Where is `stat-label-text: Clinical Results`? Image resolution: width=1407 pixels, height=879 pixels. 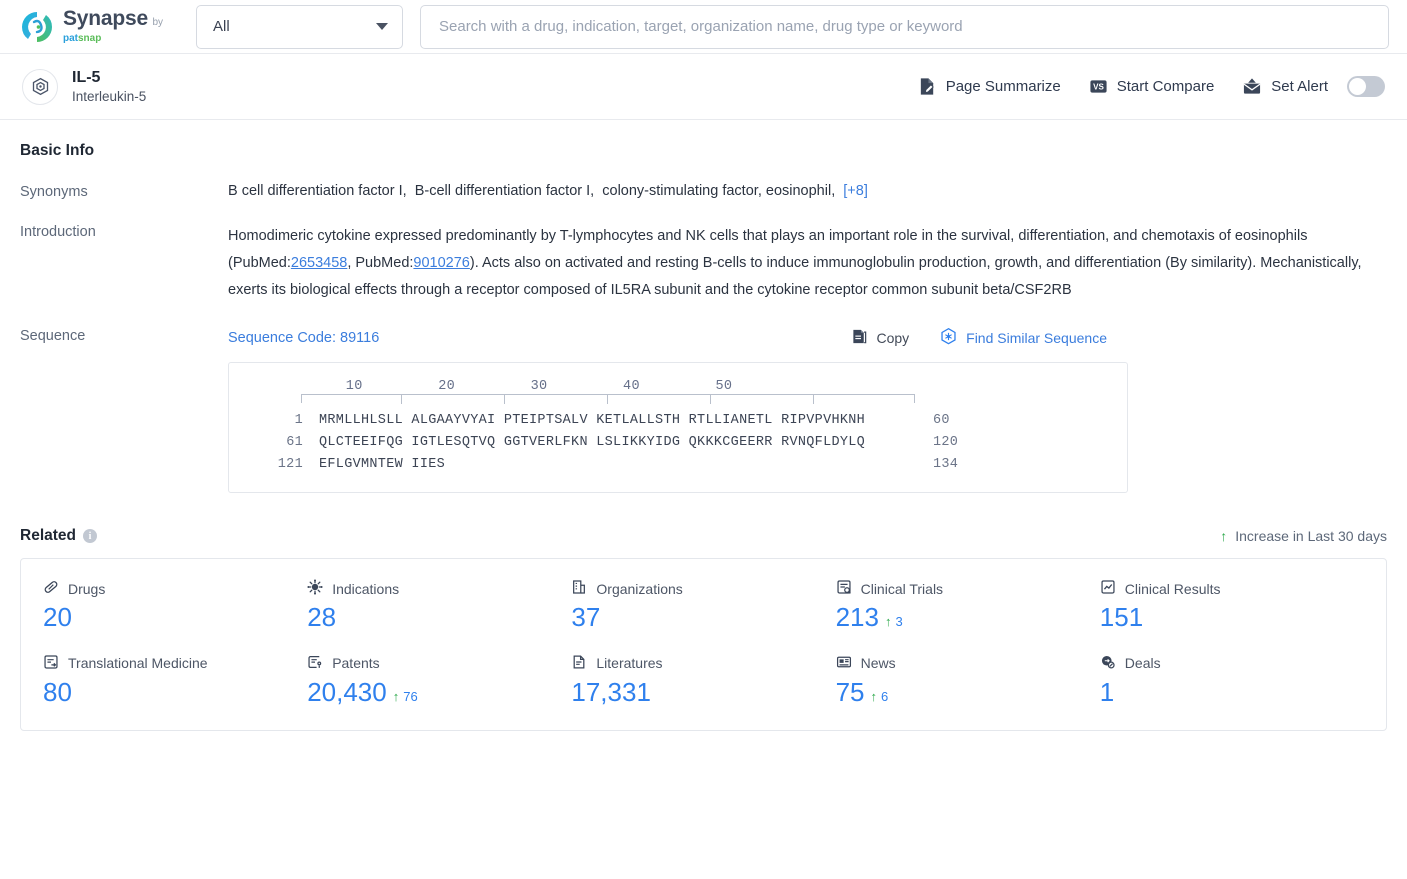
stat-label-text: Clinical Results is located at coordinates (1172, 588).